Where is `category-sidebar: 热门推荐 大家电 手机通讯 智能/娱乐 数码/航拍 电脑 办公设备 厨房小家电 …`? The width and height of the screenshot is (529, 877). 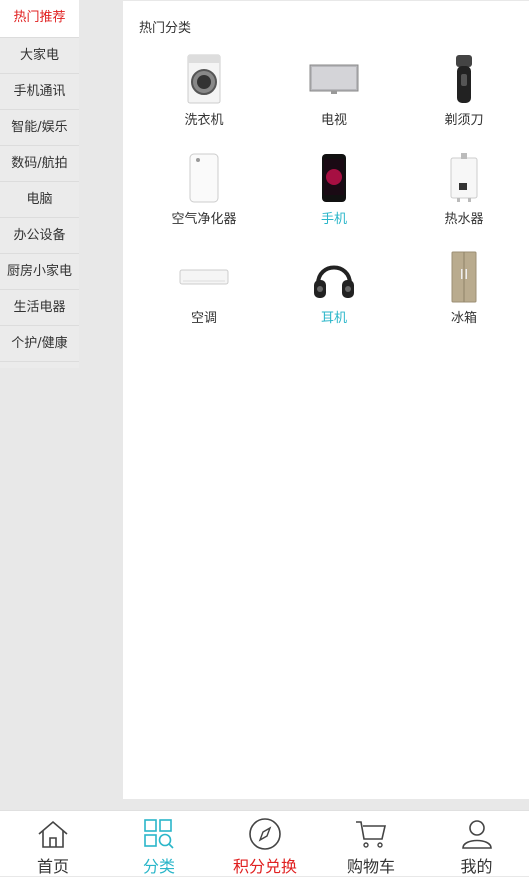 category-sidebar: 热门推荐 大家电 手机通讯 智能/娱乐 数码/航拍 电脑 办公设备 厨房小家电 … is located at coordinates (39, 184).